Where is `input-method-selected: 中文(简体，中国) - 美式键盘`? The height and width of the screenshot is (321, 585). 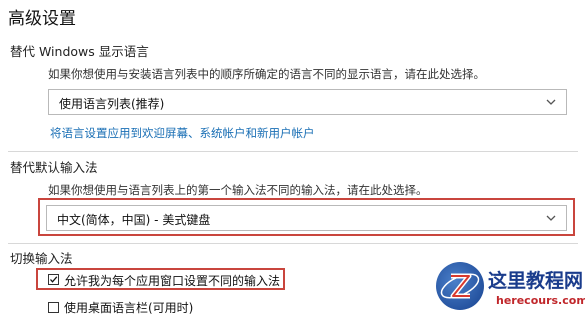
input-method-selected: 中文(简体，中国) - 美式键盘 is located at coordinates (134, 220).